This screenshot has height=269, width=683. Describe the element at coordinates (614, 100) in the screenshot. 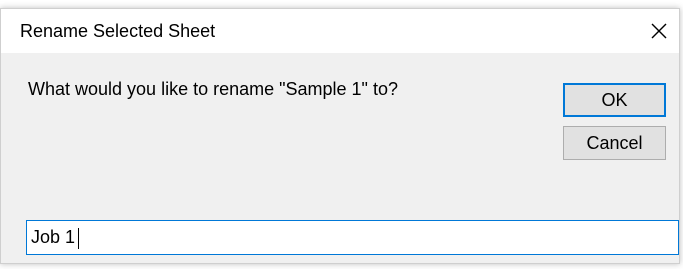

I see `ok-button: OK` at that location.